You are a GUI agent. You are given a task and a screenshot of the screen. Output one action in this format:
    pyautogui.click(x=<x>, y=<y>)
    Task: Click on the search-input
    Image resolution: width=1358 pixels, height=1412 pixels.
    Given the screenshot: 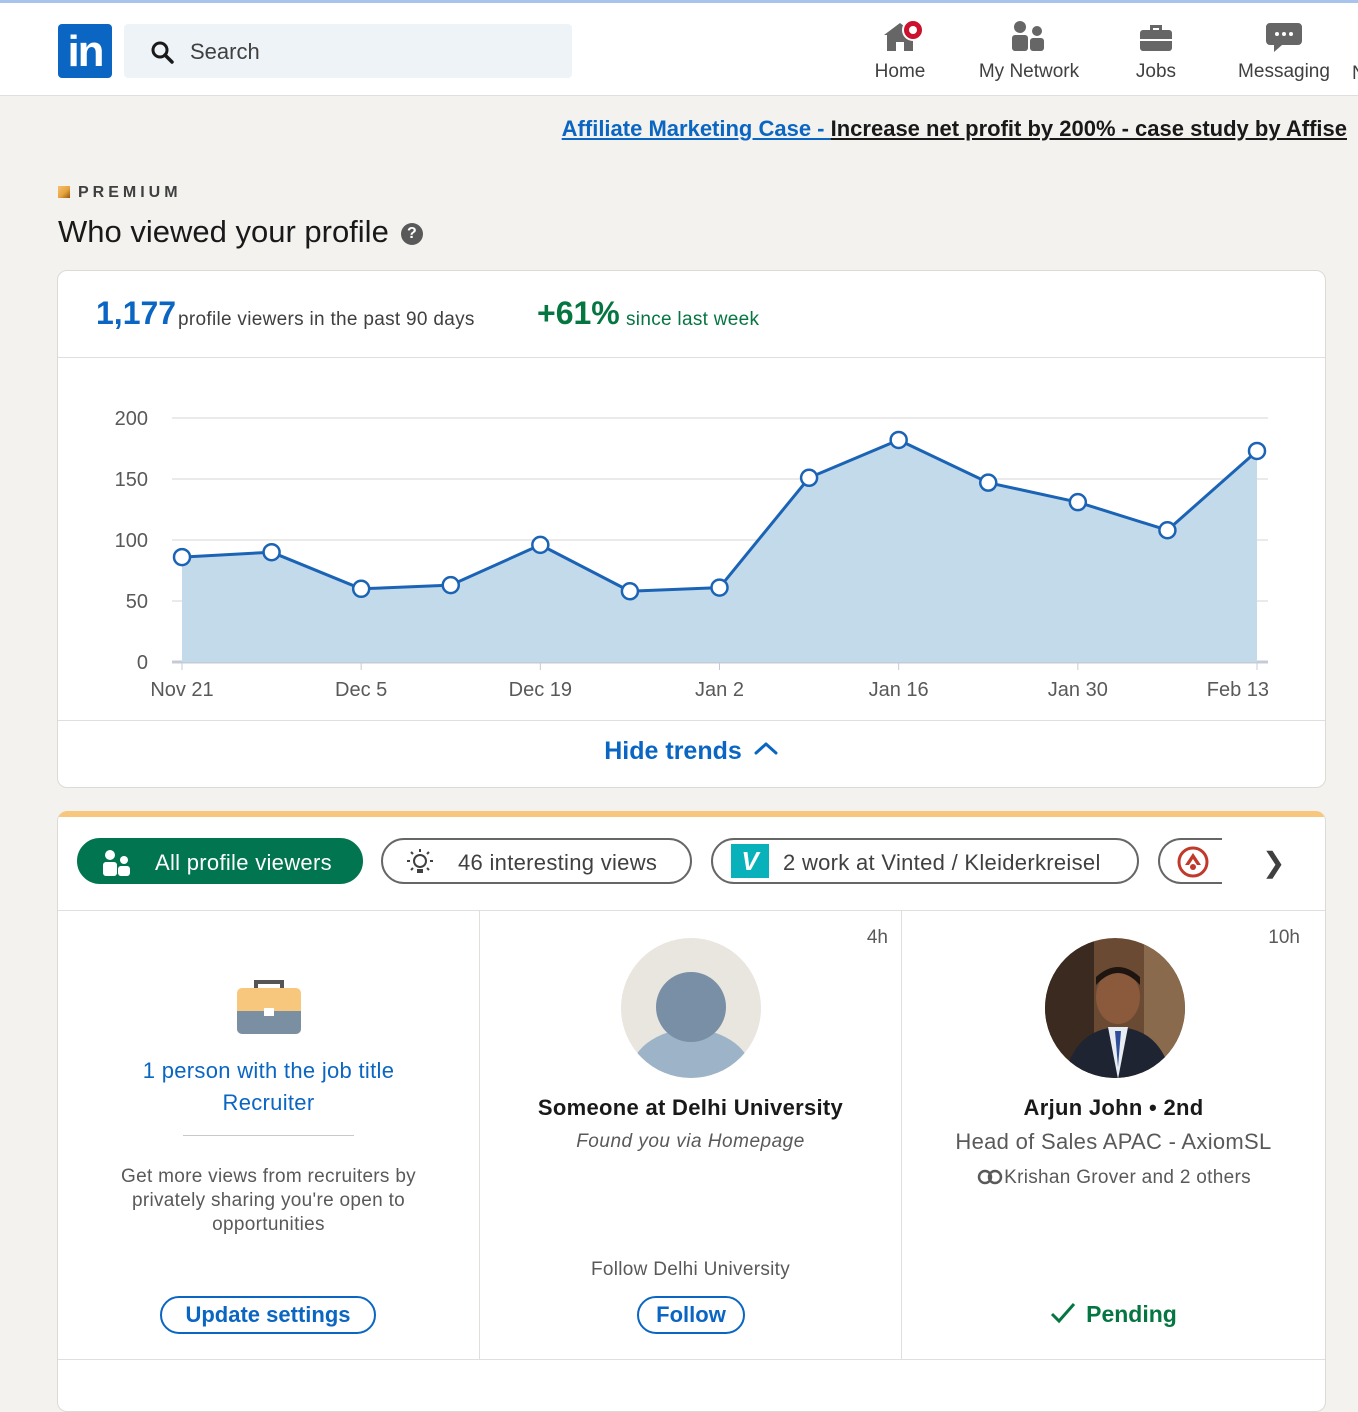 What is the action you would take?
    pyautogui.click(x=370, y=52)
    